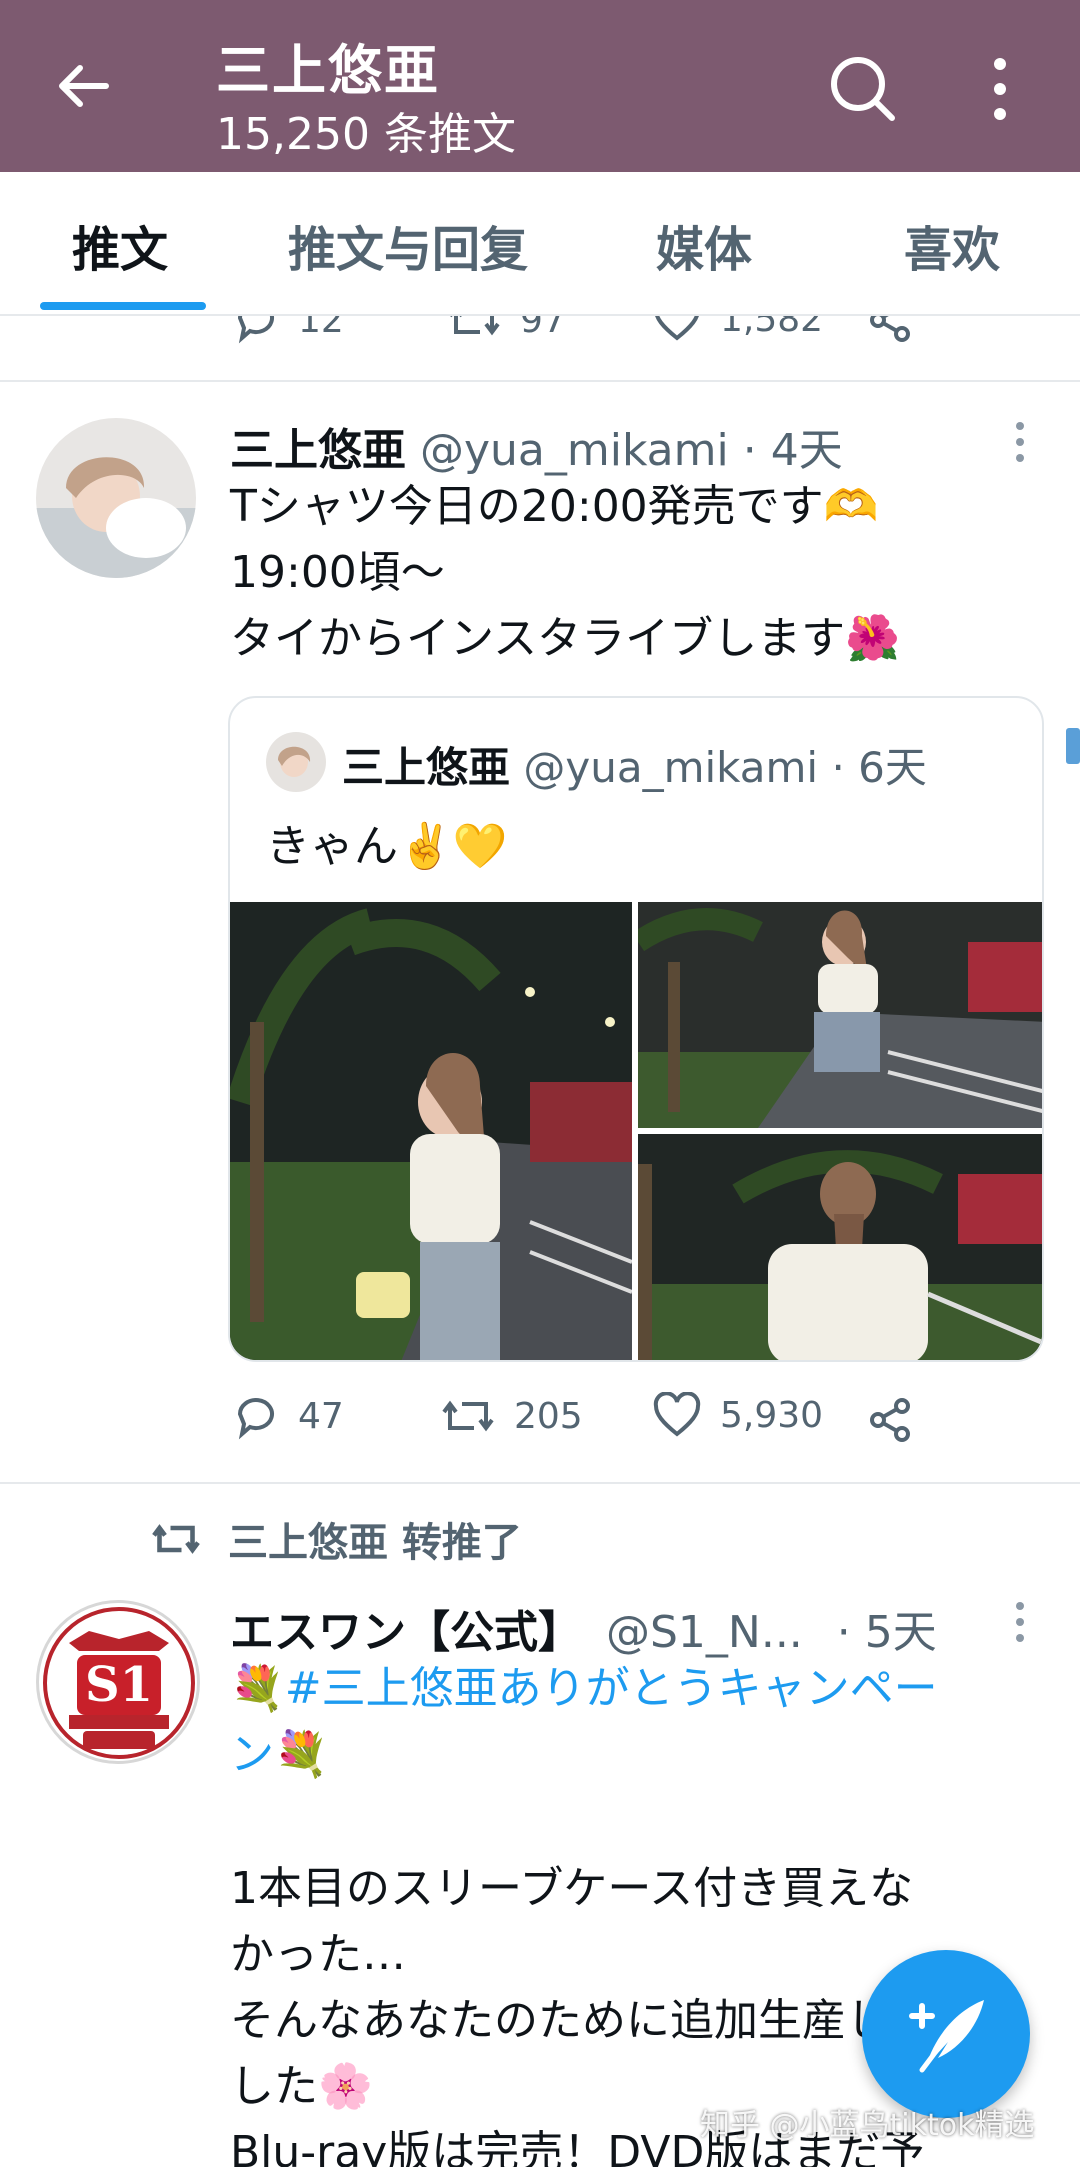 This screenshot has width=1080, height=2167. I want to click on reply-count: 47, so click(321, 1416).